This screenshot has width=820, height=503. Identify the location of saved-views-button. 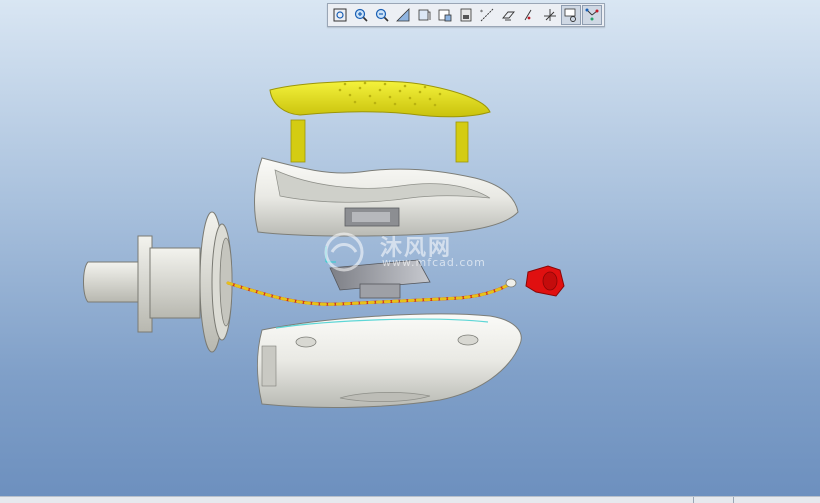
(424, 15).